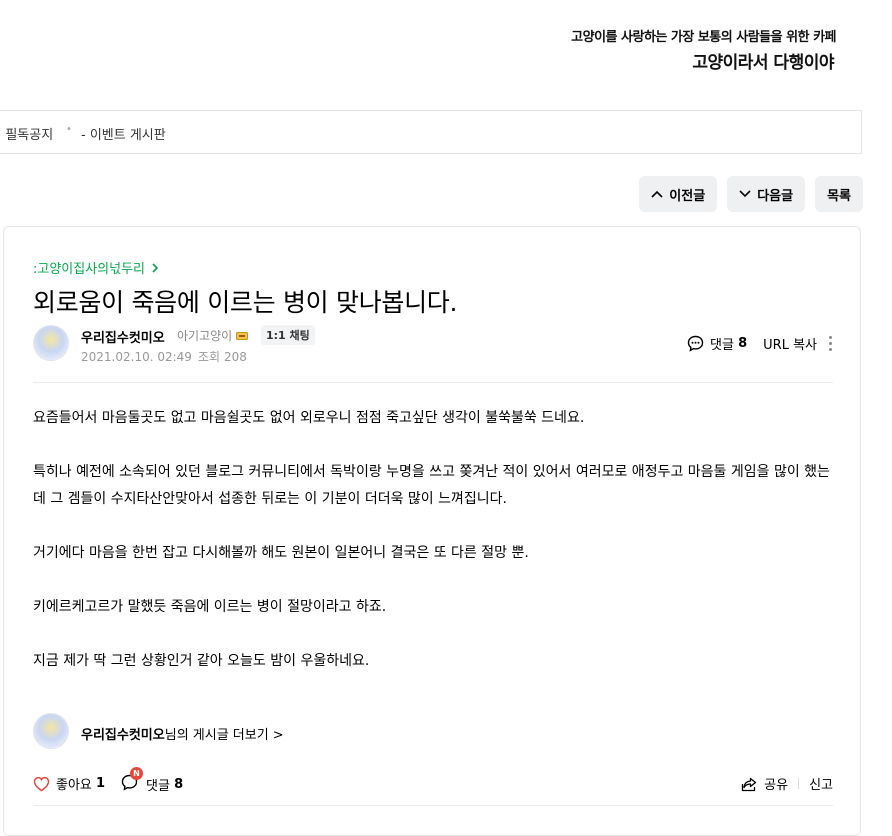 This screenshot has width=892, height=836. I want to click on like-label: 좋아요, so click(74, 785).